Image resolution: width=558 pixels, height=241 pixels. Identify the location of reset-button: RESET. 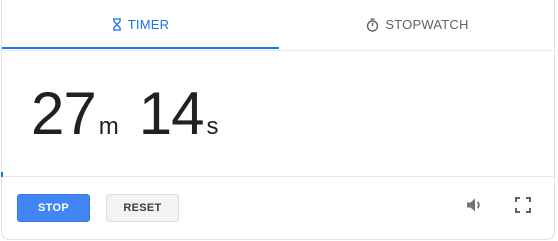
(142, 208).